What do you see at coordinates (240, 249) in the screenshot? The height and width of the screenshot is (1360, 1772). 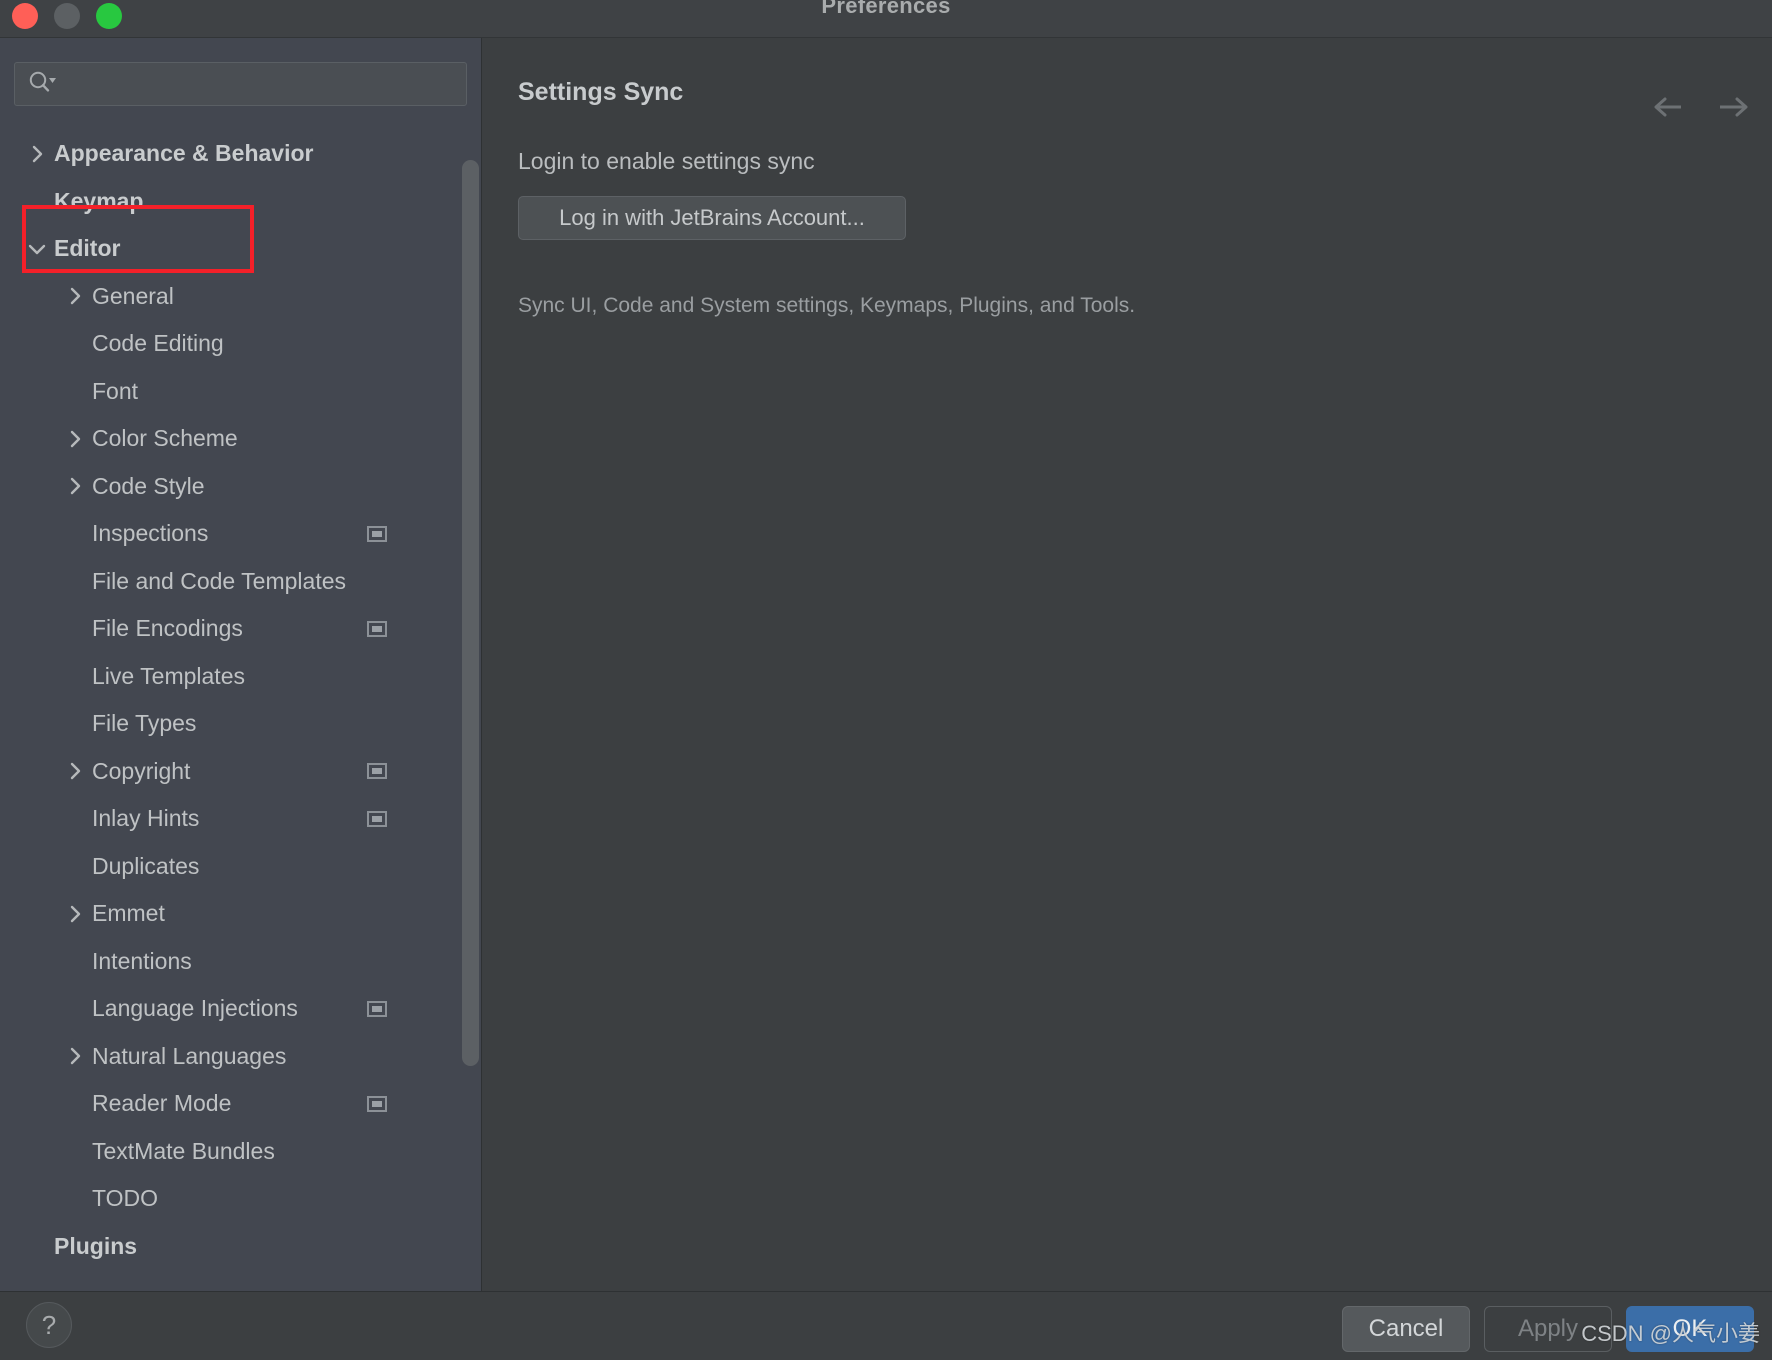 I see `tree-item-editor: Editor` at bounding box center [240, 249].